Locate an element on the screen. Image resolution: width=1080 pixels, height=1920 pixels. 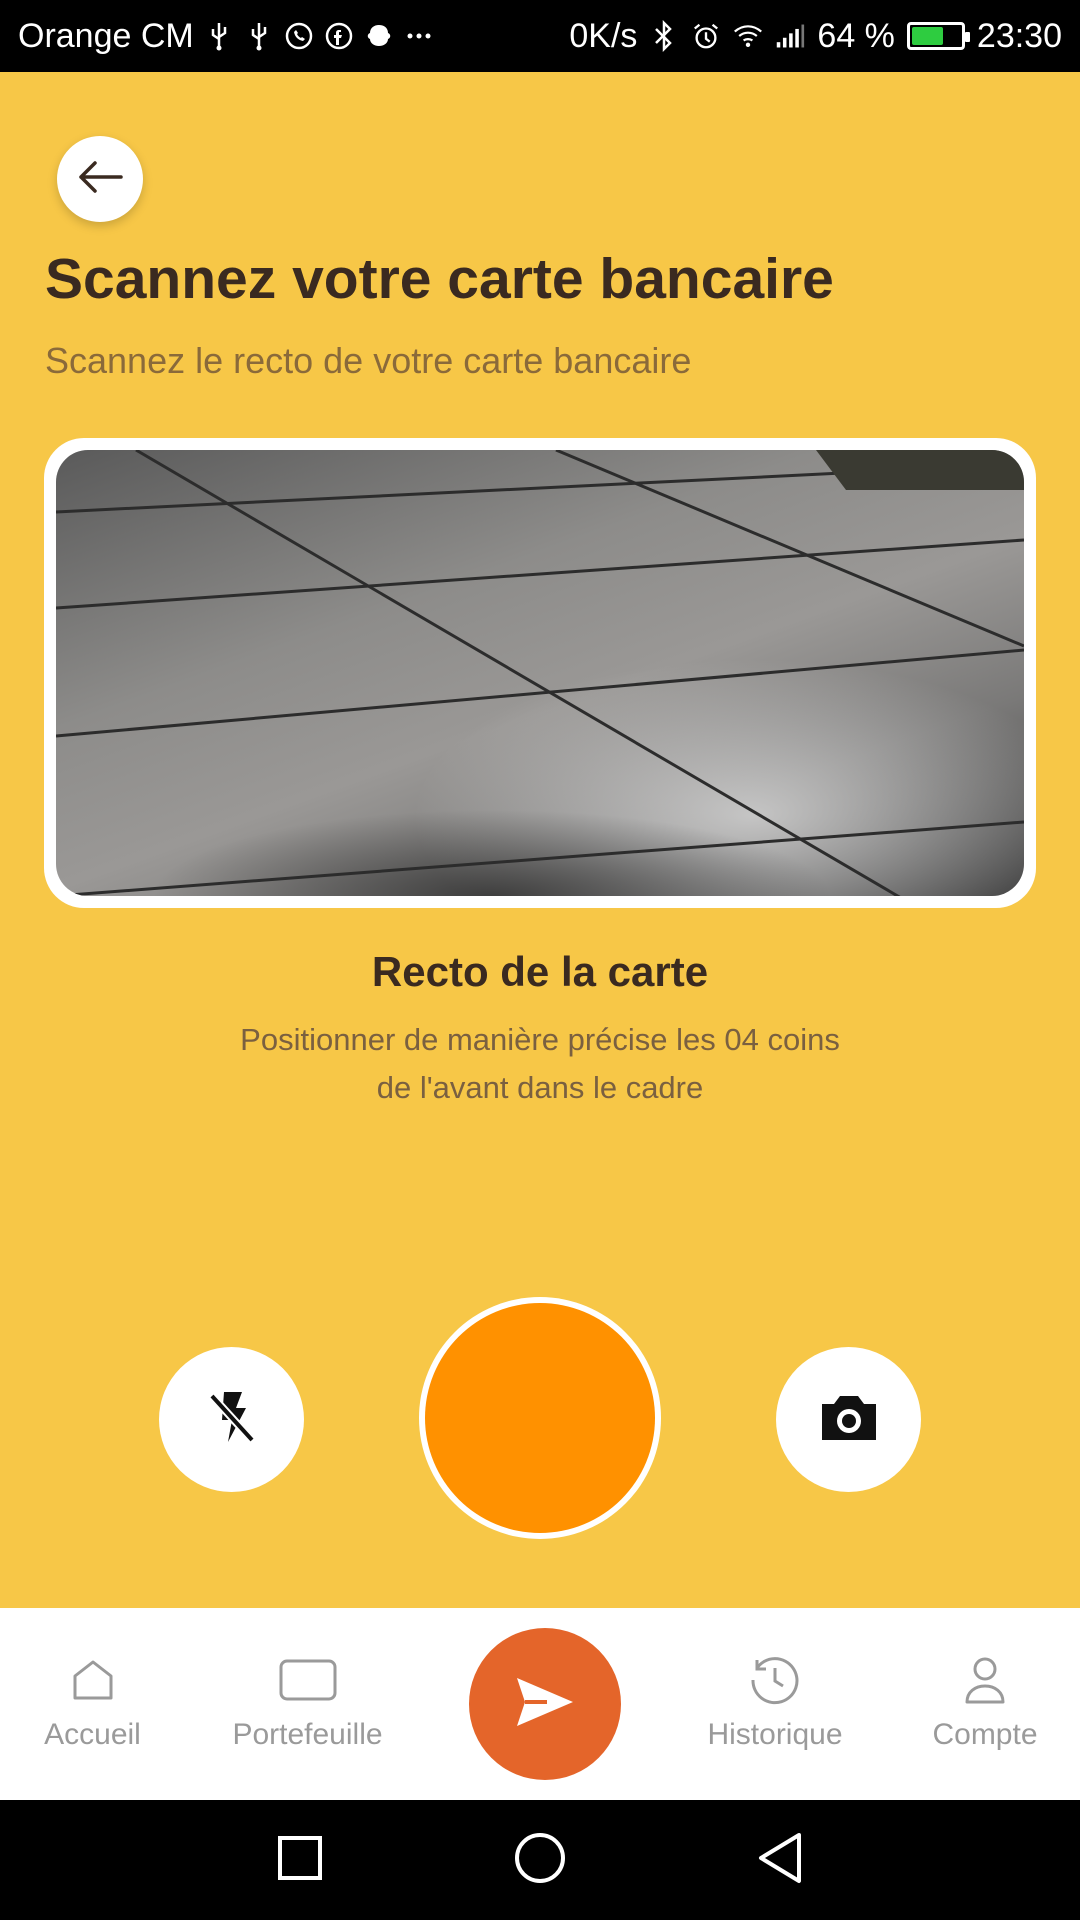
recent-apps-button is located at coordinates (300, 1860).